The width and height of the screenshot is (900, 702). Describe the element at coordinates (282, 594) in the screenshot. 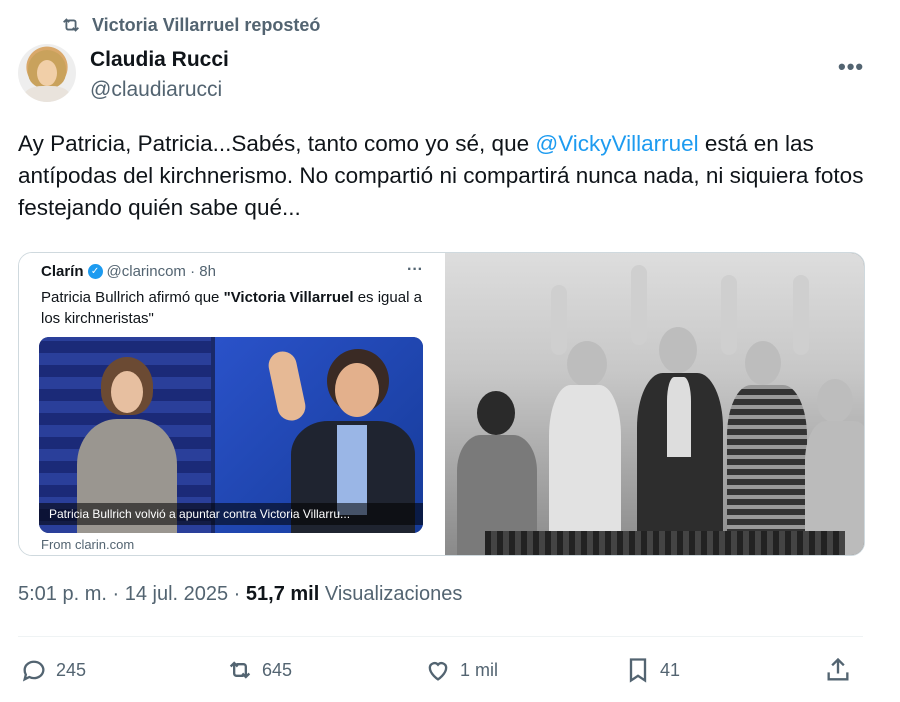

I see `views-count: 51,7 mil` at that location.